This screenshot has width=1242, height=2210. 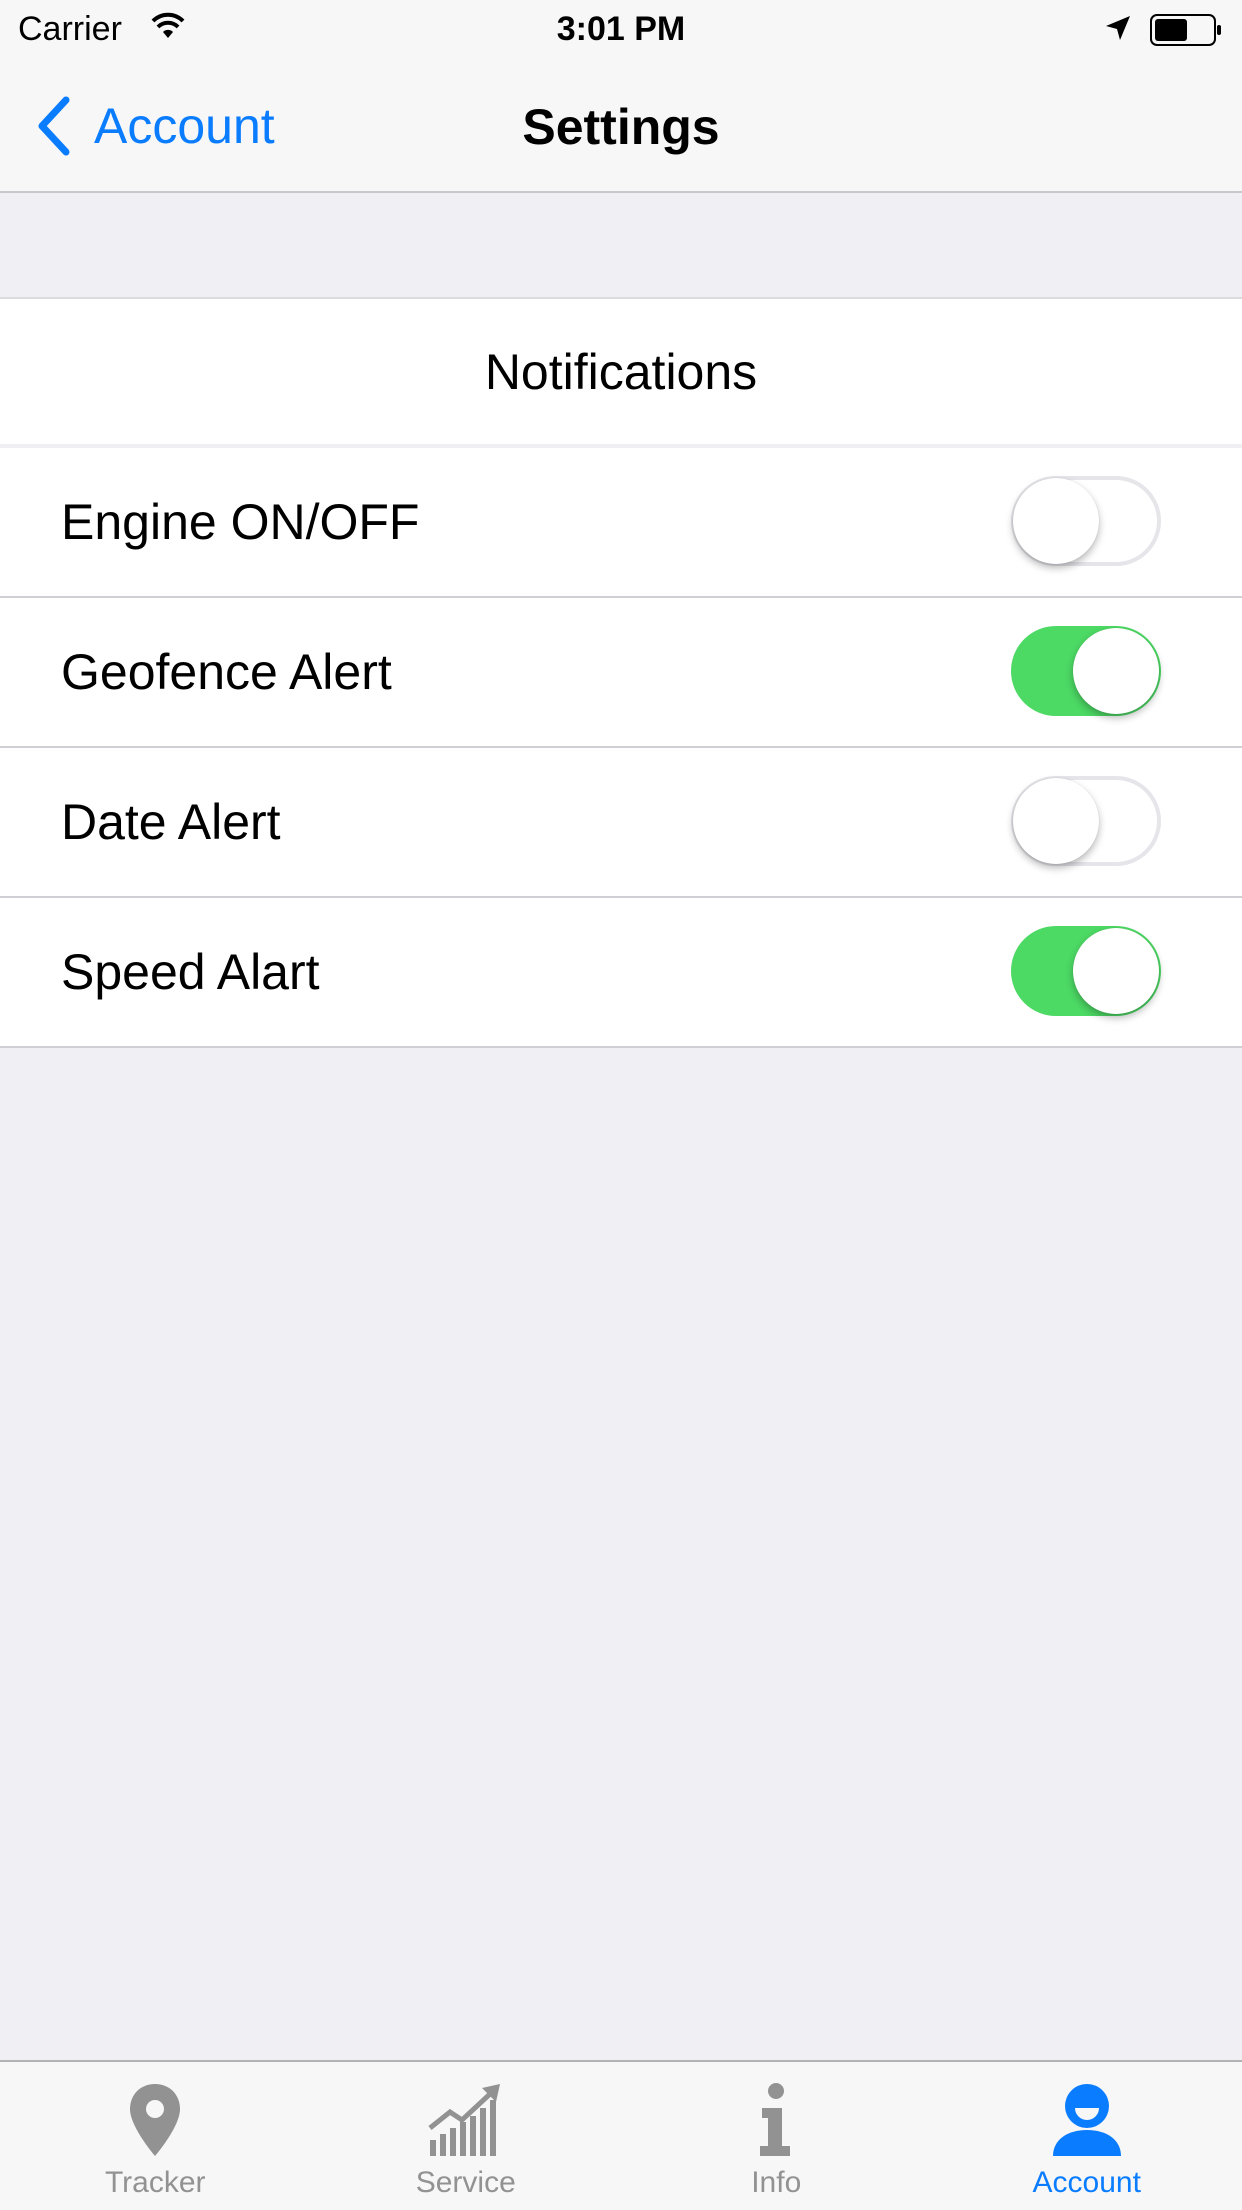 What do you see at coordinates (776, 2122) in the screenshot?
I see `info-icon` at bounding box center [776, 2122].